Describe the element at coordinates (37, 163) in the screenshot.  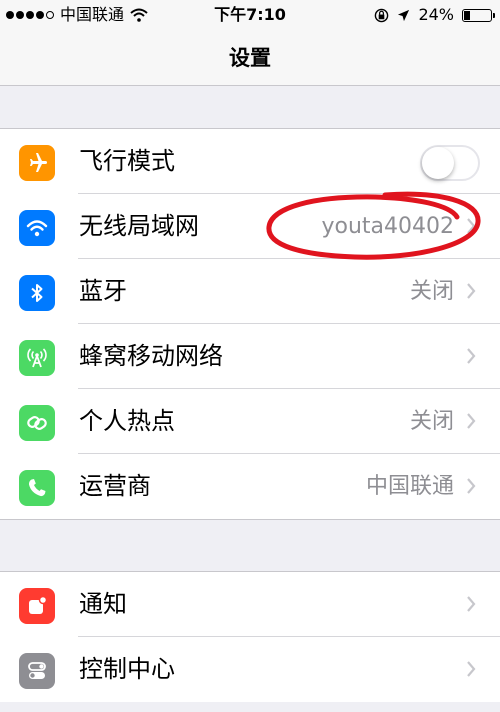
I see `airplane-icon` at that location.